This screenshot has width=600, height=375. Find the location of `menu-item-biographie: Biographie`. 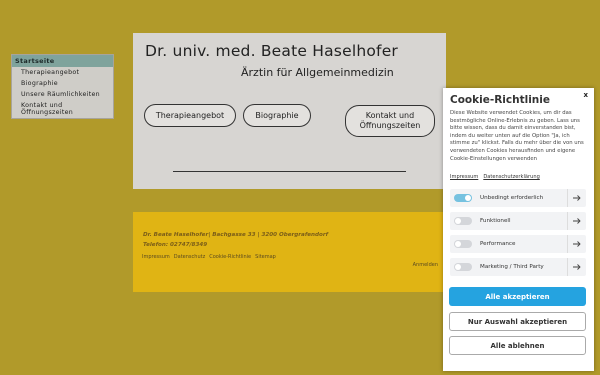

menu-item-biographie: Biographie is located at coordinates (62, 83).